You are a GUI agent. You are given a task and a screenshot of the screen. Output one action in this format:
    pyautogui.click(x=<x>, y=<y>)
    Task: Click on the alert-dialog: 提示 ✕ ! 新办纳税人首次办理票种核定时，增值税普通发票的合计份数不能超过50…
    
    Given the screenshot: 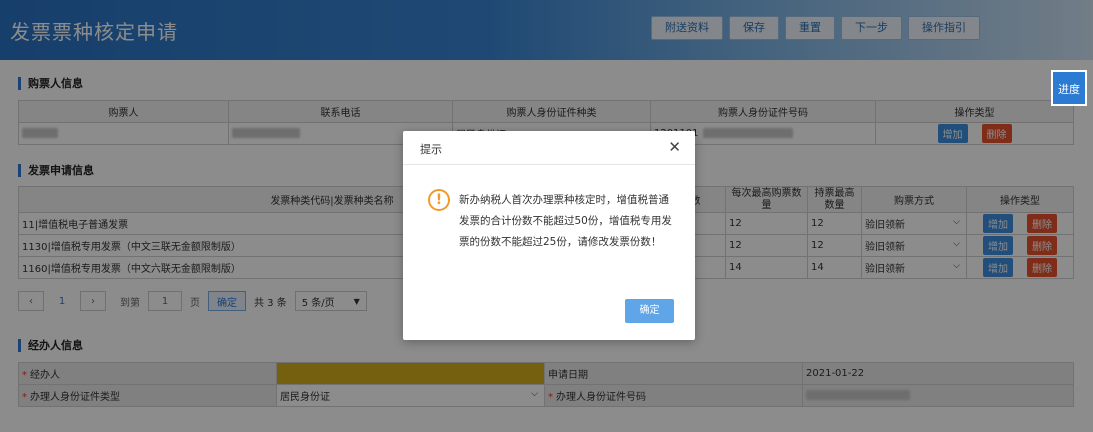 What is the action you would take?
    pyautogui.click(x=549, y=235)
    